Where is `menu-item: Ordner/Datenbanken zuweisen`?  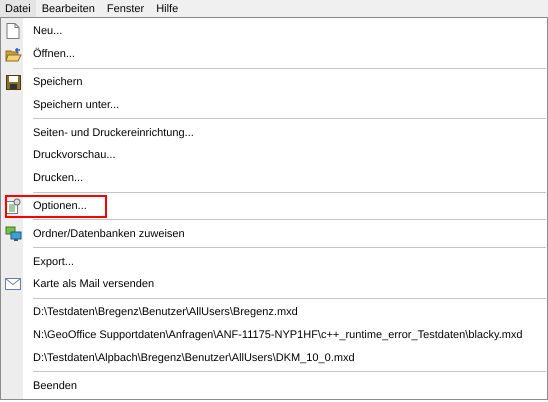 menu-item: Ordner/Datenbanken zuweisen is located at coordinates (109, 234).